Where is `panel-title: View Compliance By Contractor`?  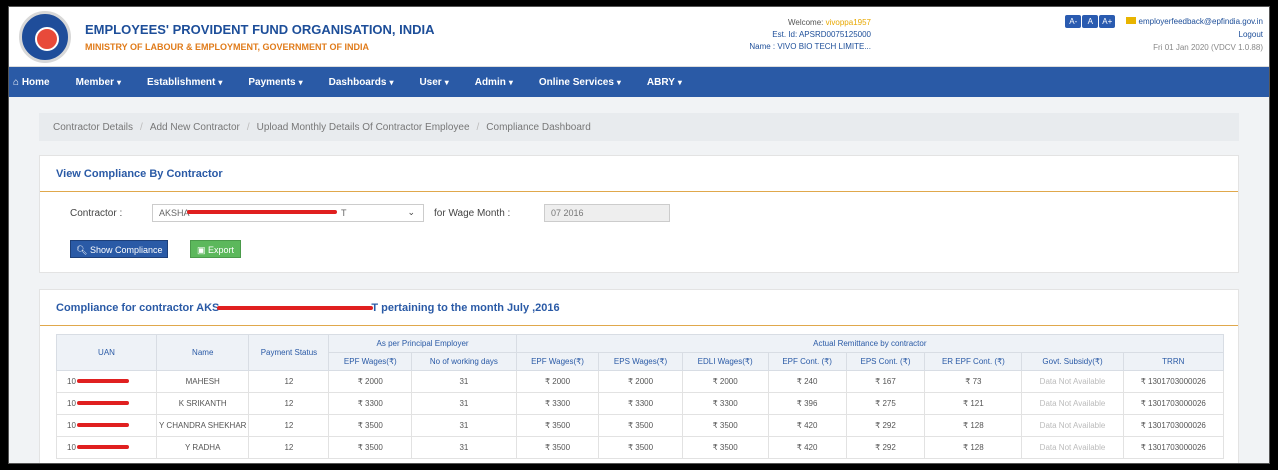 panel-title: View Compliance By Contractor is located at coordinates (639, 174).